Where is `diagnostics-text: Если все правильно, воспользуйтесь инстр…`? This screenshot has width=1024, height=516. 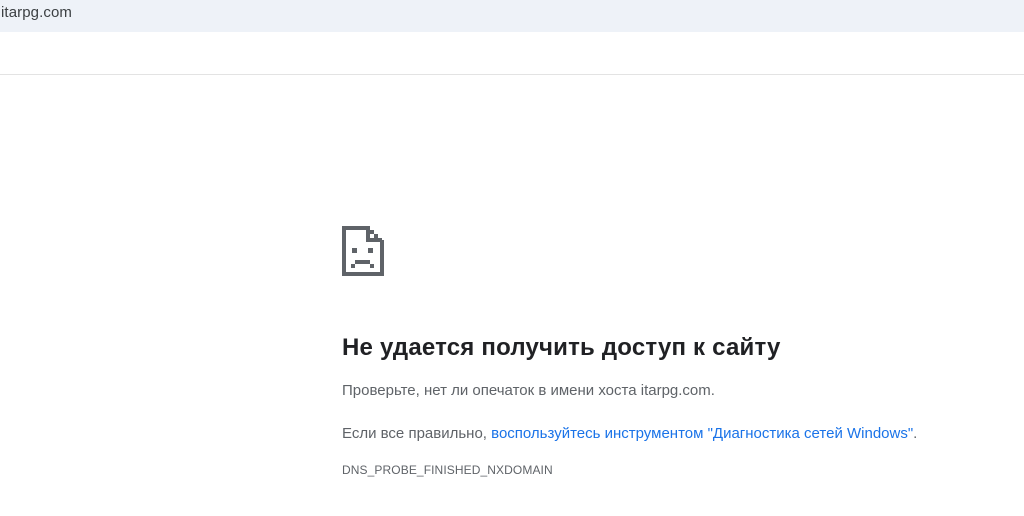 diagnostics-text: Если все правильно, воспользуйтесь инстр… is located at coordinates (672, 434).